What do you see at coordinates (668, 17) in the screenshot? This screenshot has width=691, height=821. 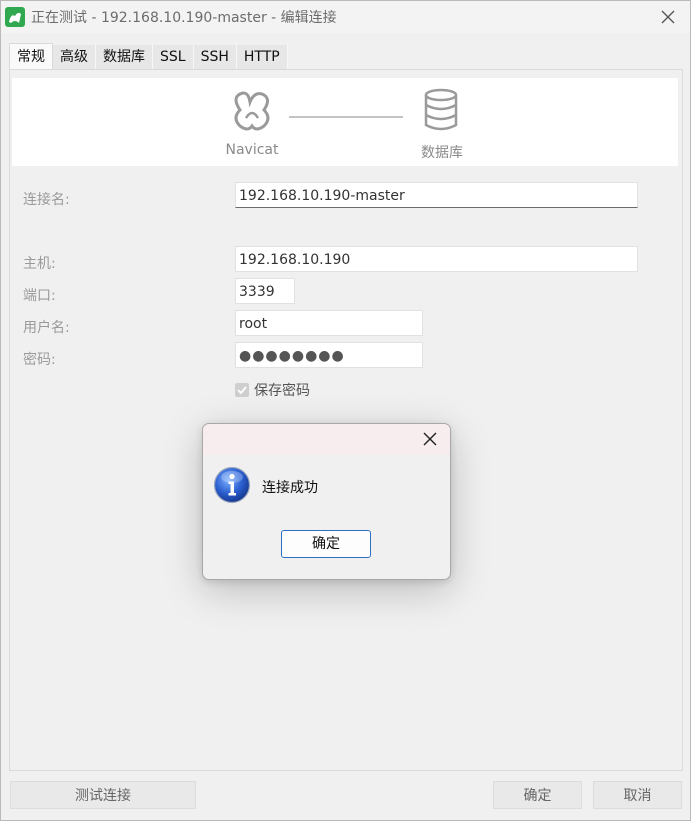 I see `window-close-icon` at bounding box center [668, 17].